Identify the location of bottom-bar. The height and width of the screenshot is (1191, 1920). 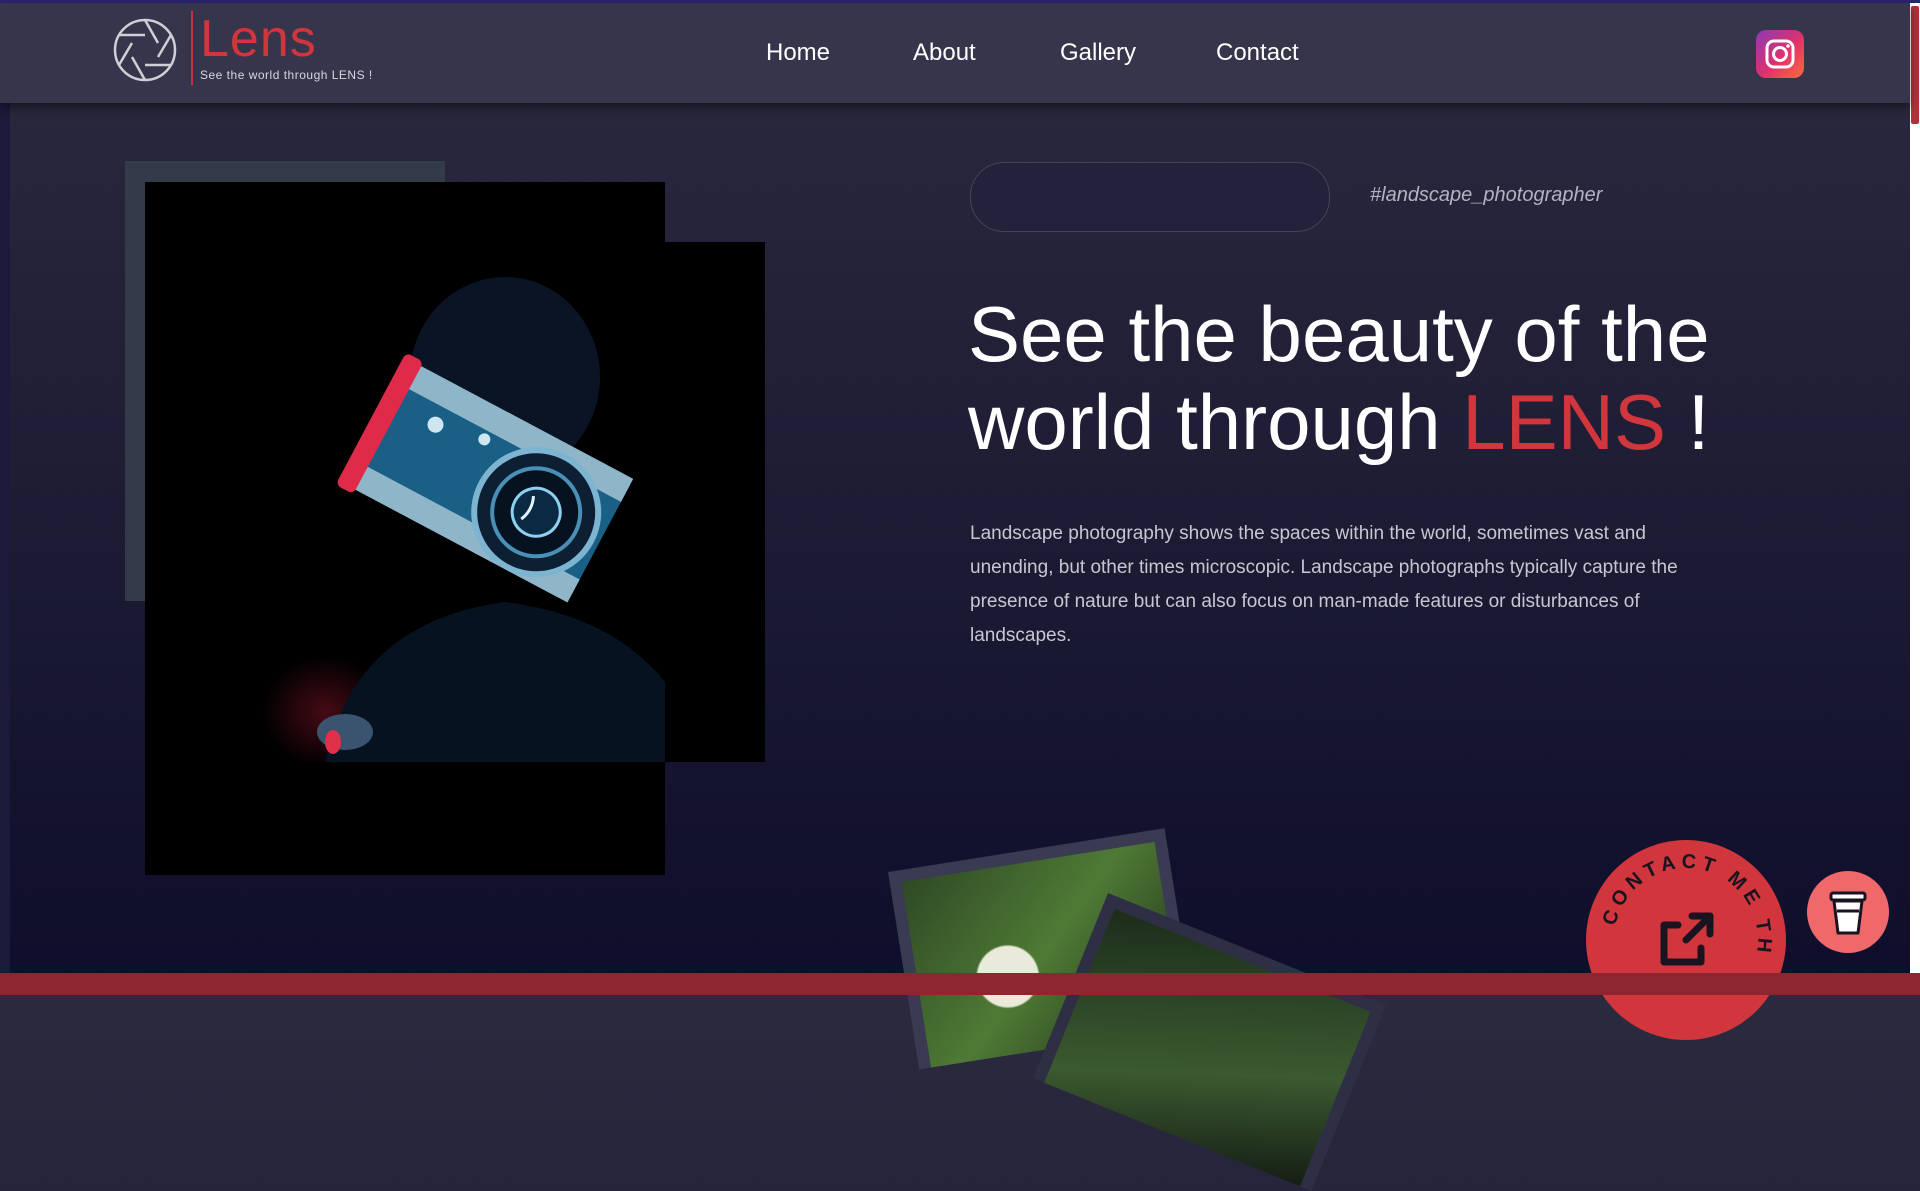
(960, 984).